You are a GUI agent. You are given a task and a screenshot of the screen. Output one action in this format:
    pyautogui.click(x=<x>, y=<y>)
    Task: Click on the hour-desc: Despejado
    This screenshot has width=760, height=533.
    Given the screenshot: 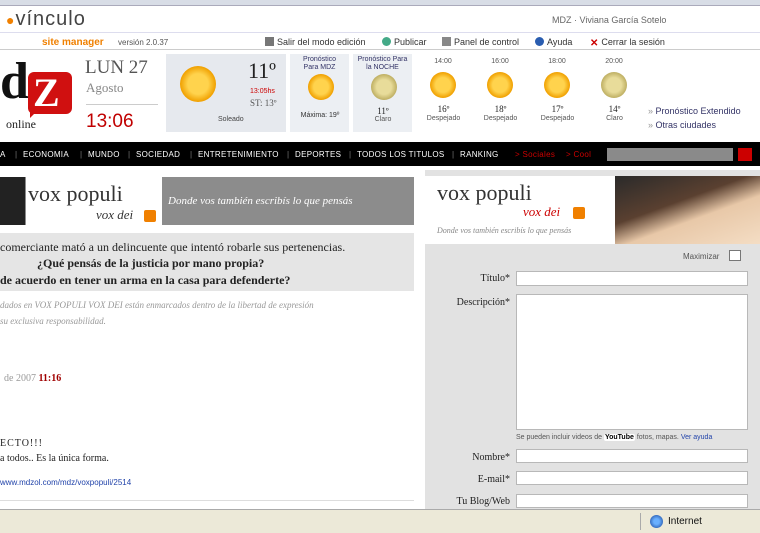 What is the action you would take?
    pyautogui.click(x=500, y=118)
    